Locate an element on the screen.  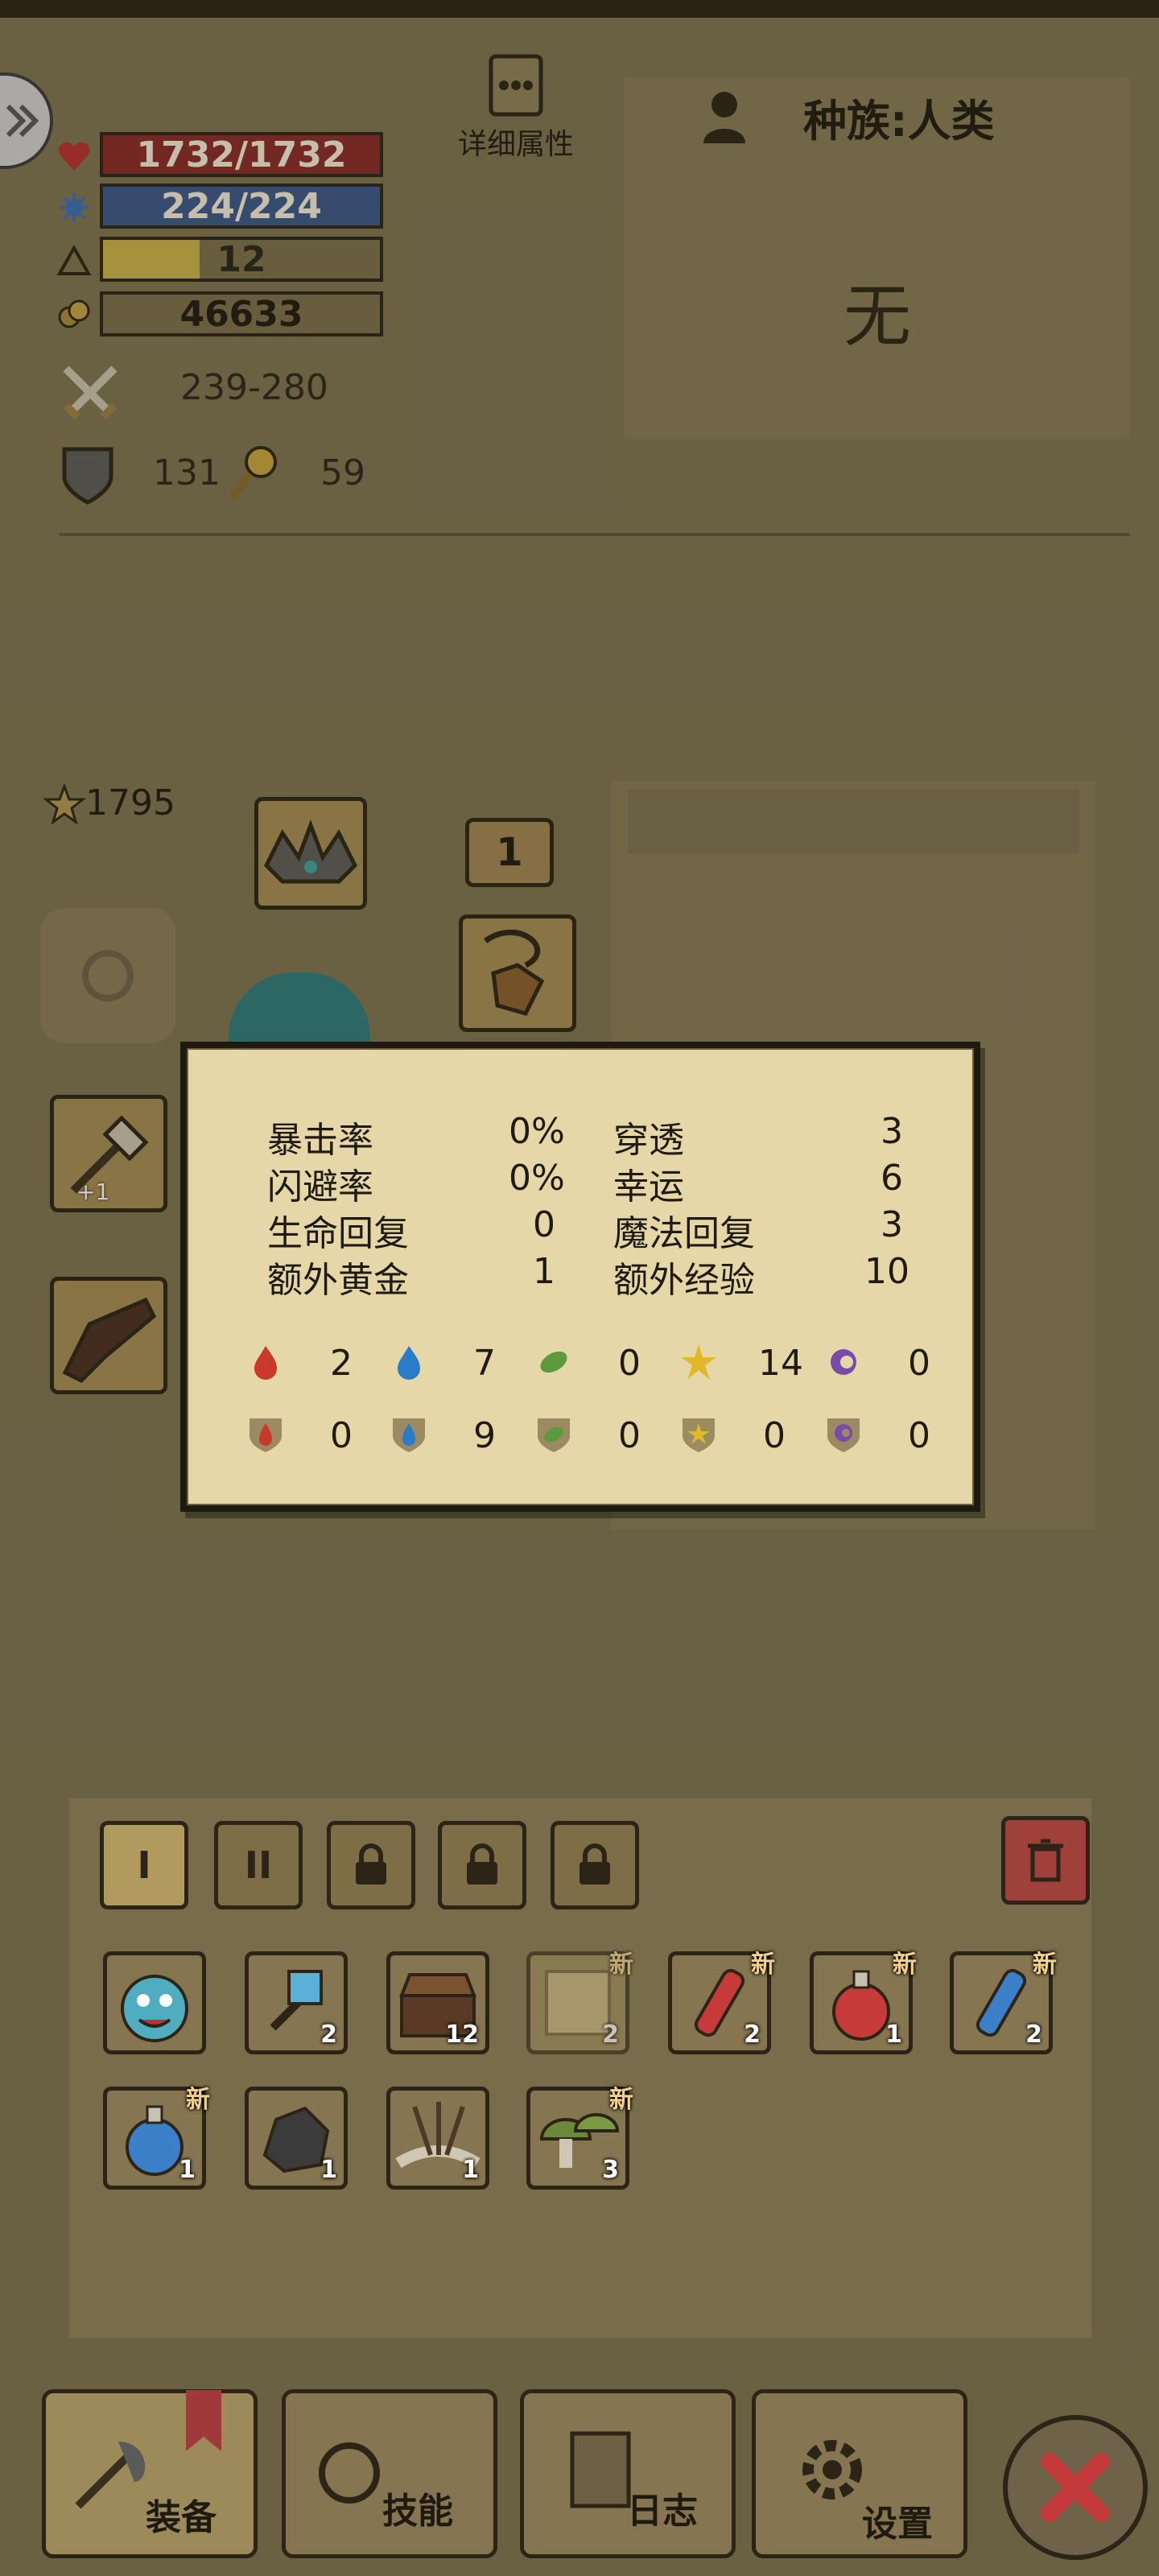
popup-row-1-value-b: 3 is located at coordinates (892, 1131).